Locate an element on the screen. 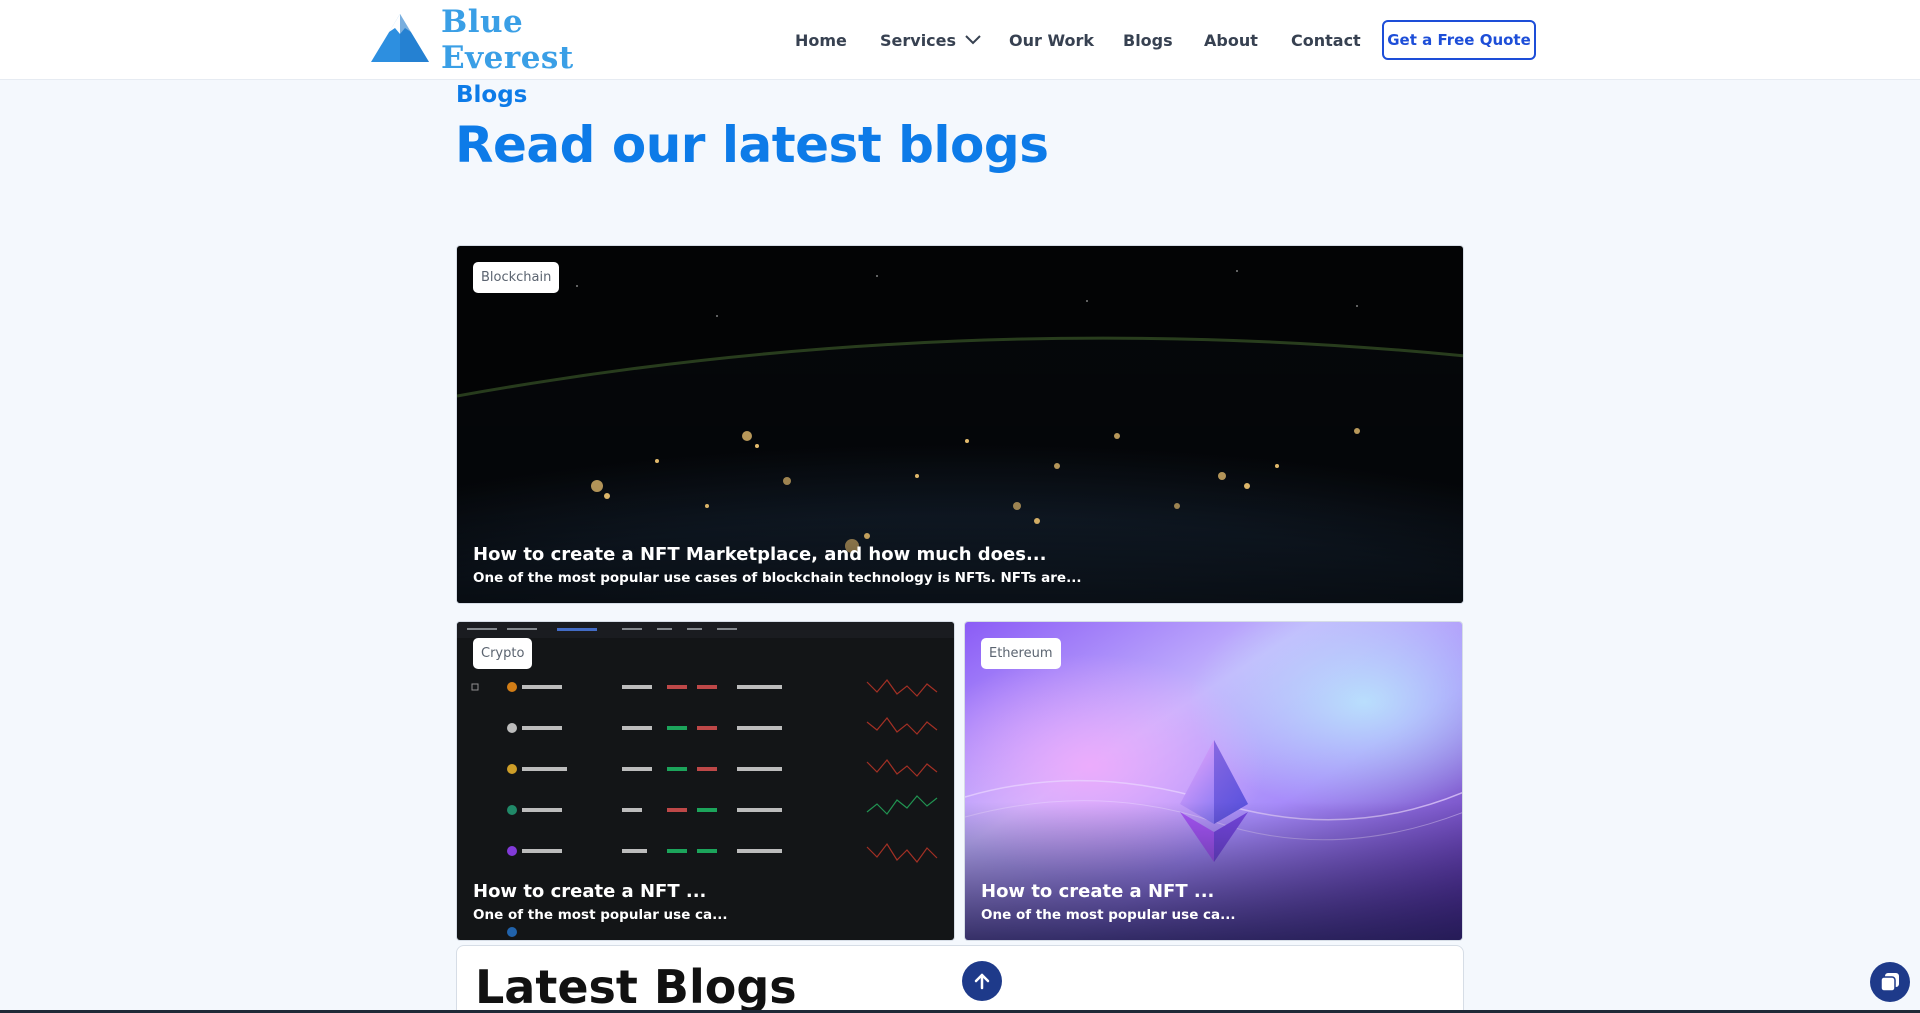 The width and height of the screenshot is (1920, 1013). chat-widget-button is located at coordinates (1890, 982).